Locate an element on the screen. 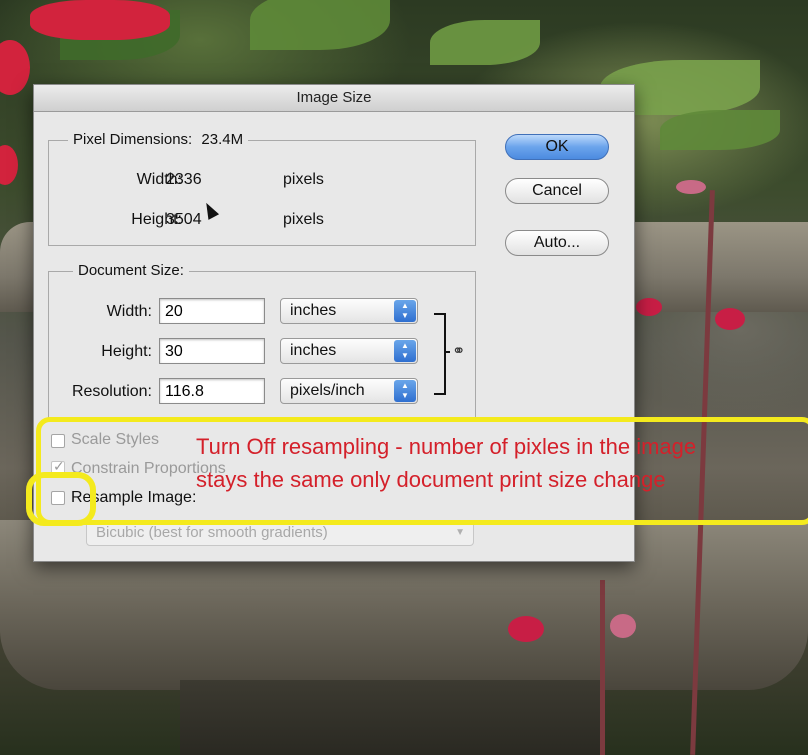 The height and width of the screenshot is (755, 808). pixel-dimensions-group is located at coordinates (262, 193).